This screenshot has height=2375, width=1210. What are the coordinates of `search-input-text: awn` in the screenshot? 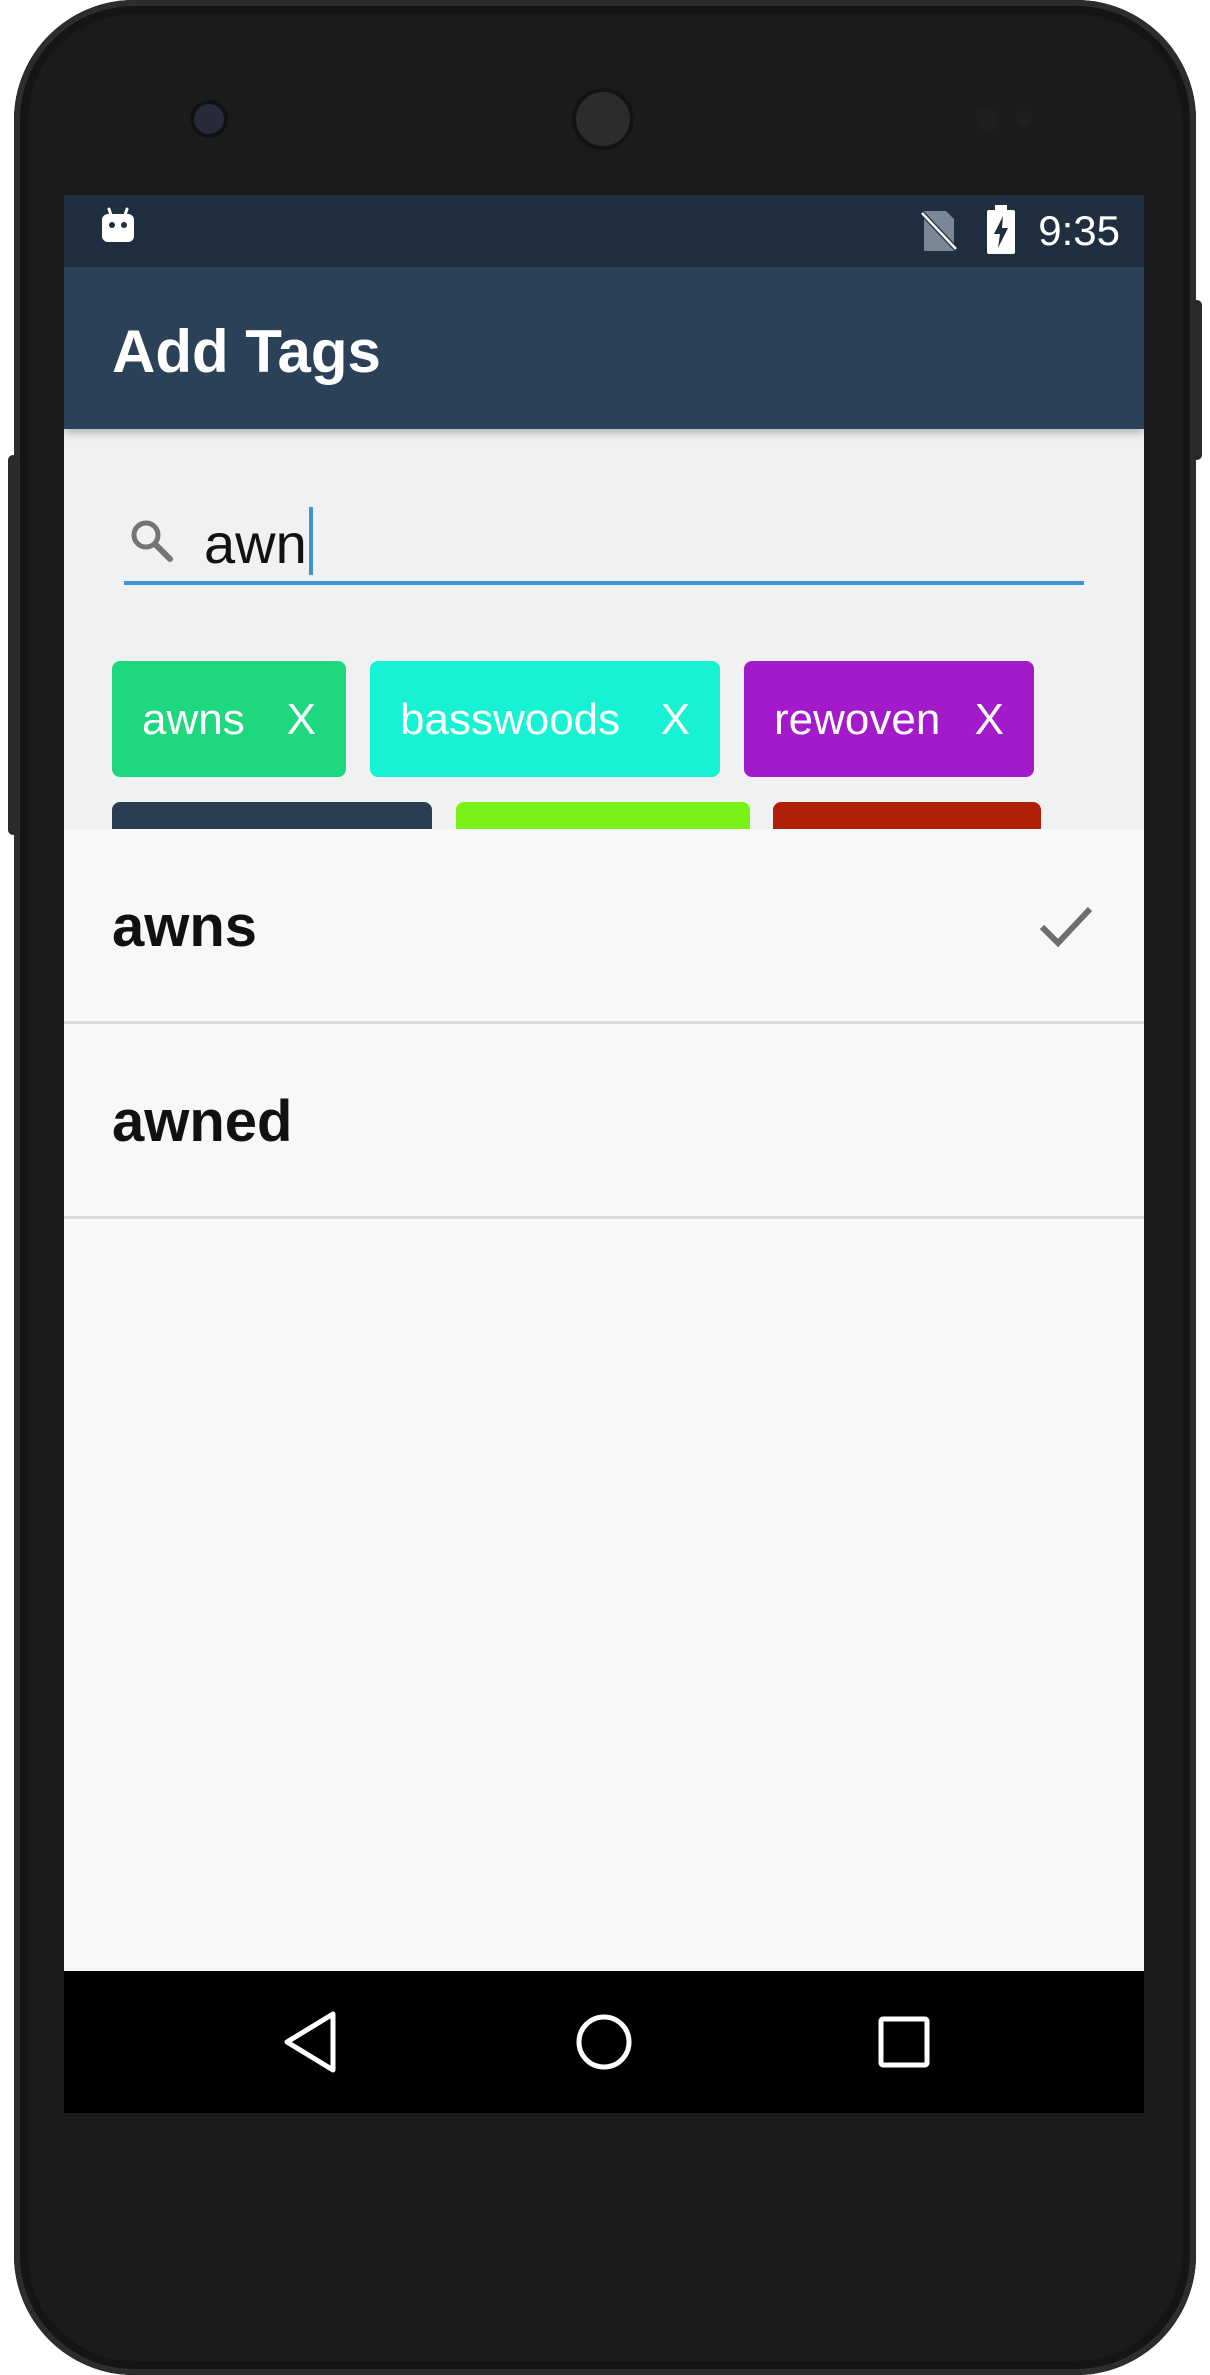 It's located at (255, 543).